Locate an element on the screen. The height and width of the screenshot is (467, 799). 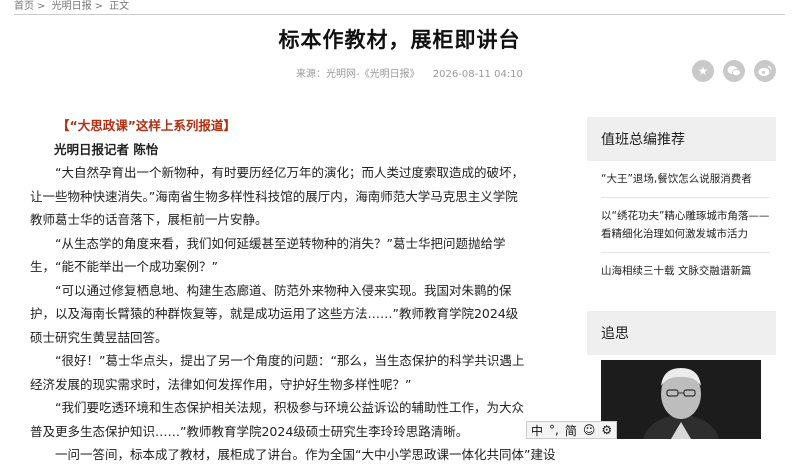
ime-punctuation-toggle: °, is located at coordinates (554, 430).